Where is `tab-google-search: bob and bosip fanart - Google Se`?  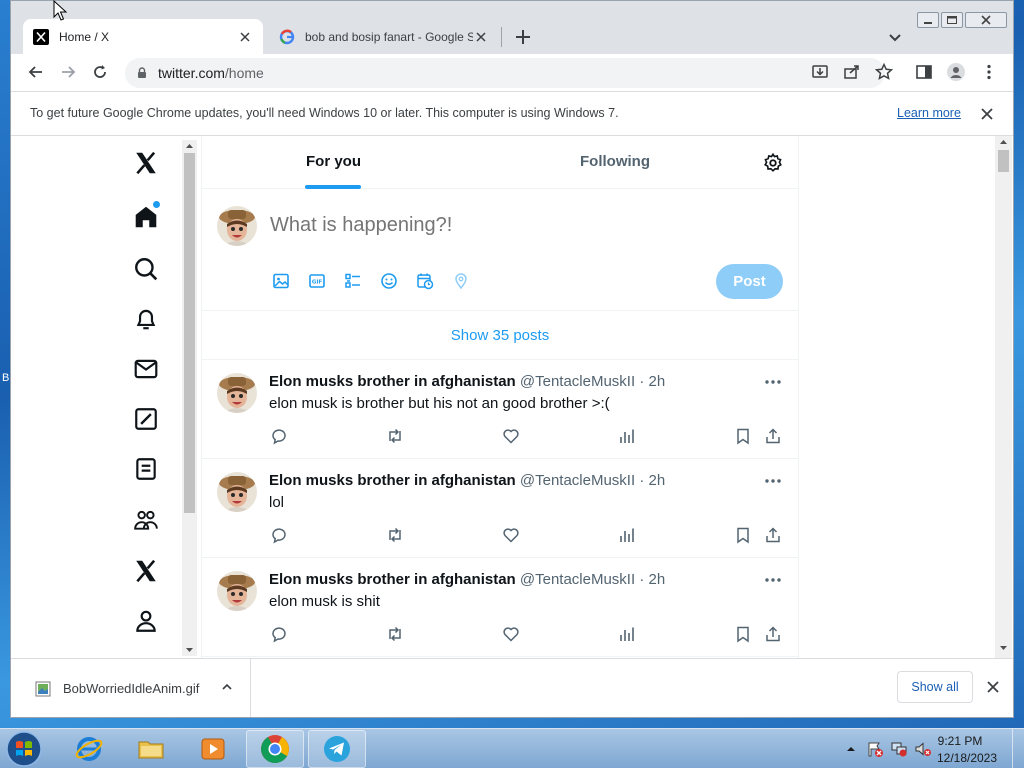
tab-google-search: bob and bosip fanart - Google Se is located at coordinates (384, 36).